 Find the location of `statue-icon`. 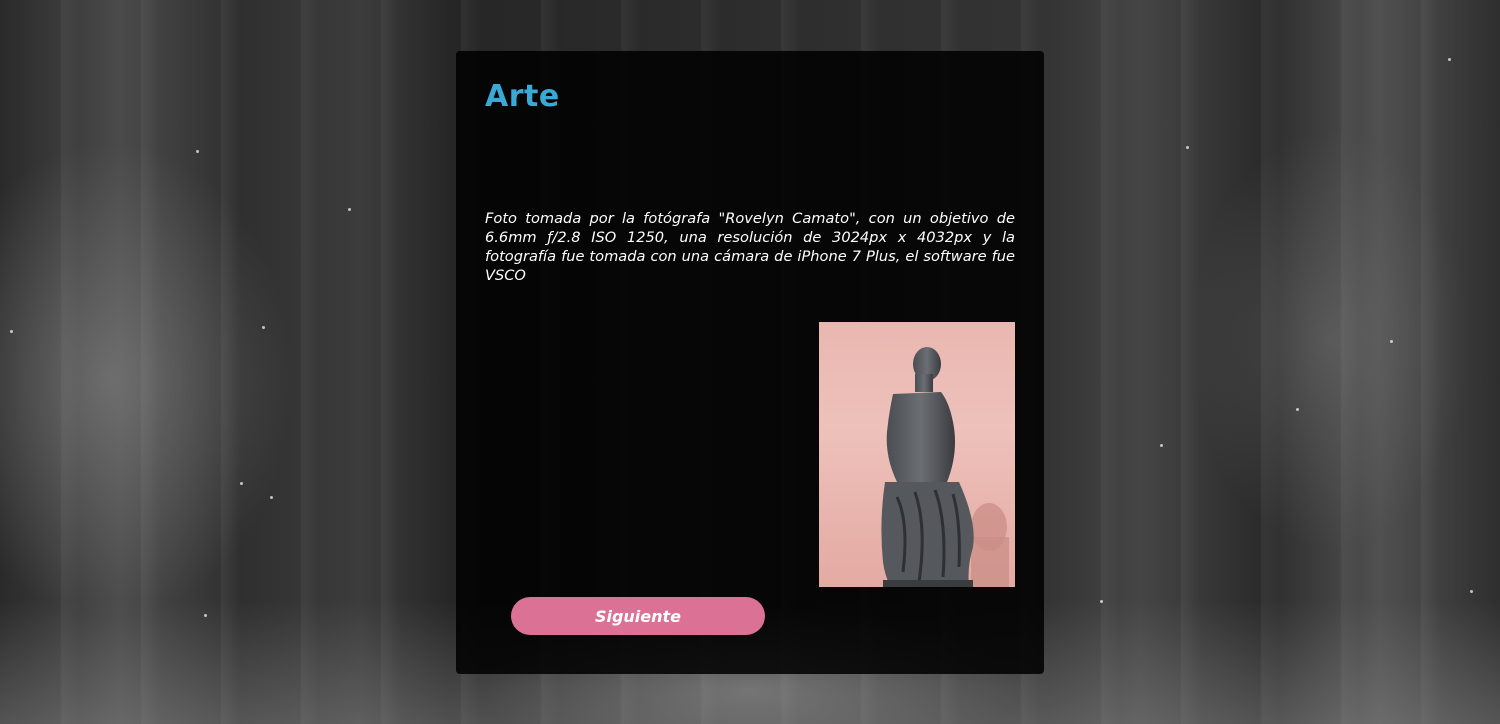

statue-icon is located at coordinates (945, 467).